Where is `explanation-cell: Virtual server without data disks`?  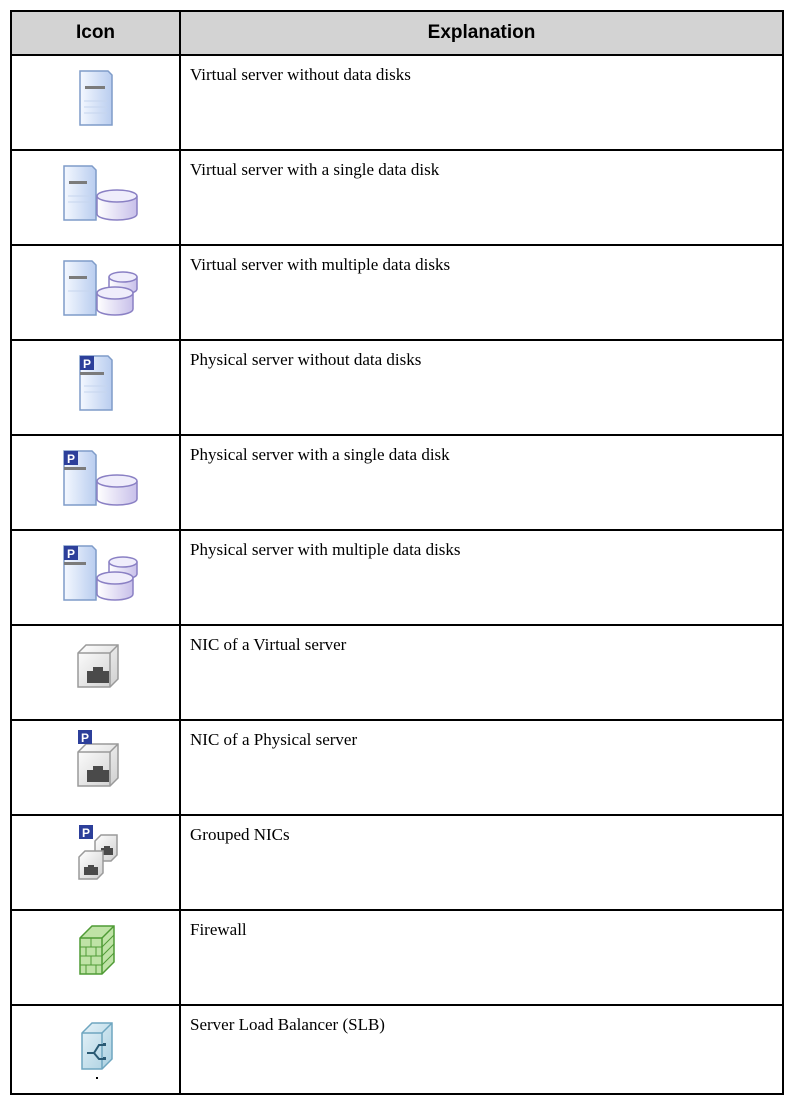
explanation-cell: Virtual server without data disks is located at coordinates (481, 102).